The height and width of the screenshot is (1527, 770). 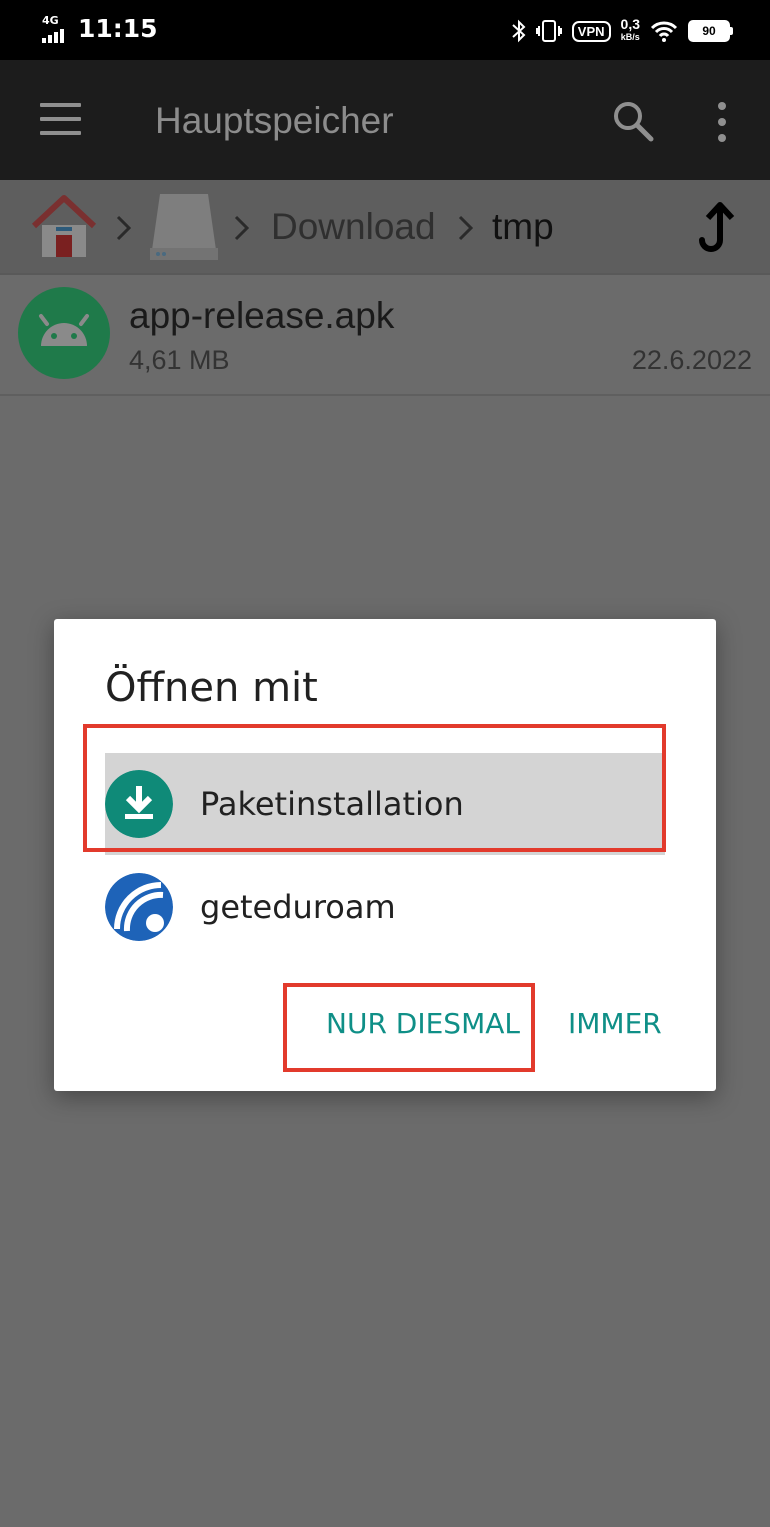 What do you see at coordinates (722, 126) in the screenshot?
I see `more-options-icon` at bounding box center [722, 126].